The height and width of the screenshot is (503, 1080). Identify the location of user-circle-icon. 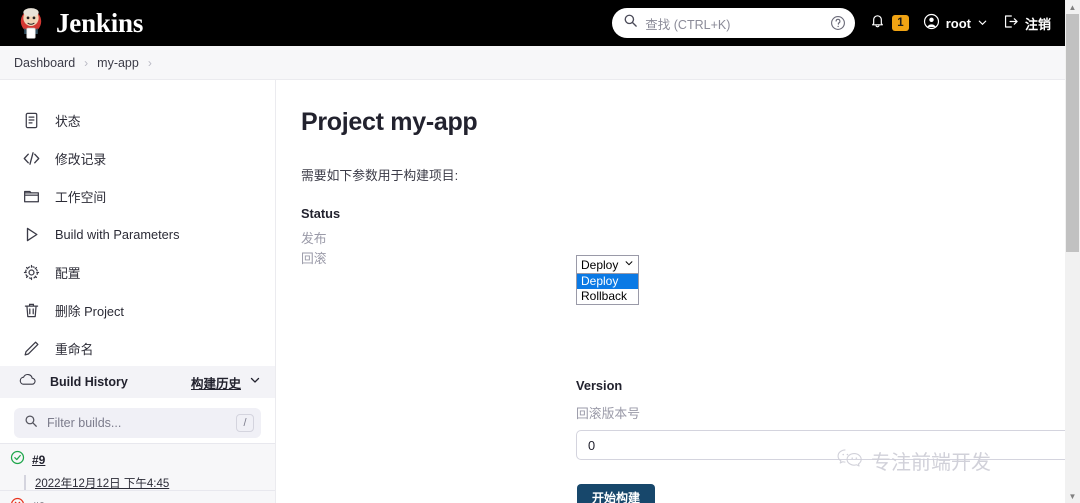
(931, 23).